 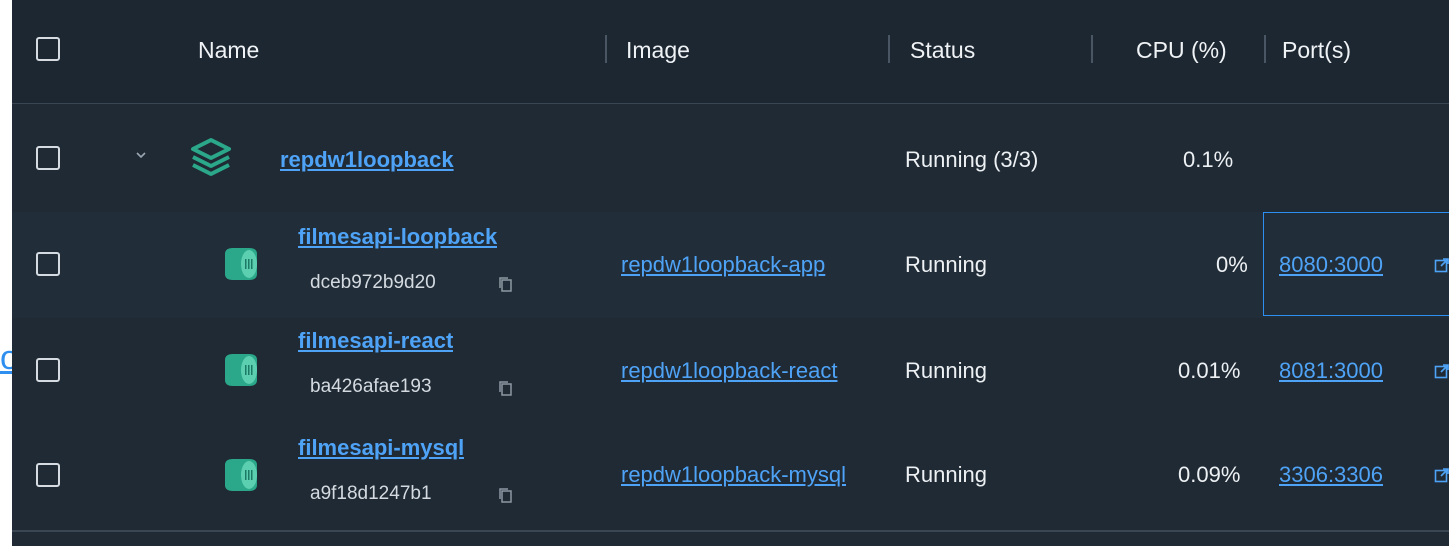 I want to click on container-id: ba426afae193, so click(x=371, y=386).